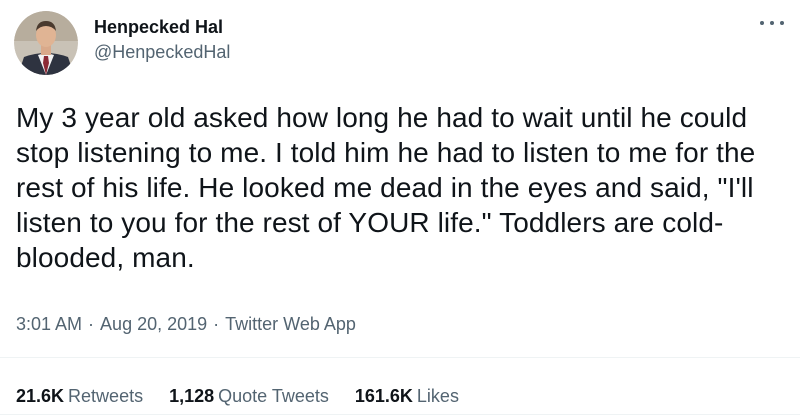 The height and width of the screenshot is (420, 800). What do you see at coordinates (290, 324) in the screenshot?
I see `tweet-source: Twitter Web App` at bounding box center [290, 324].